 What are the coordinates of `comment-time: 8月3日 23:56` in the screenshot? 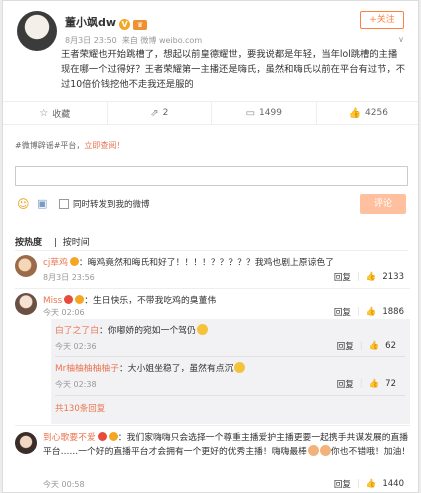 It's located at (69, 277).